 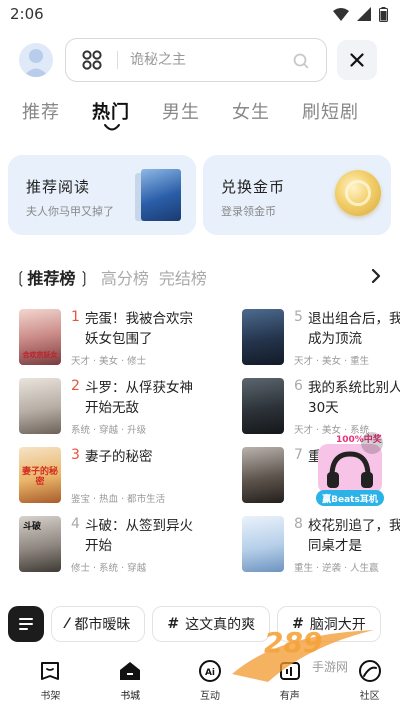 I want to click on battery-icon, so click(x=383, y=14).